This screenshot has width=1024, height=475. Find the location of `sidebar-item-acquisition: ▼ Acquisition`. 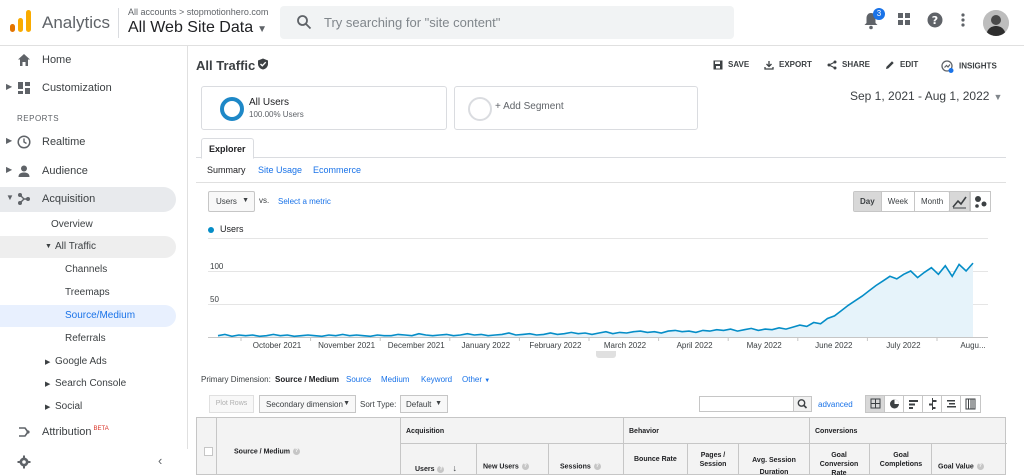

sidebar-item-acquisition: ▼ Acquisition is located at coordinates (88, 199).